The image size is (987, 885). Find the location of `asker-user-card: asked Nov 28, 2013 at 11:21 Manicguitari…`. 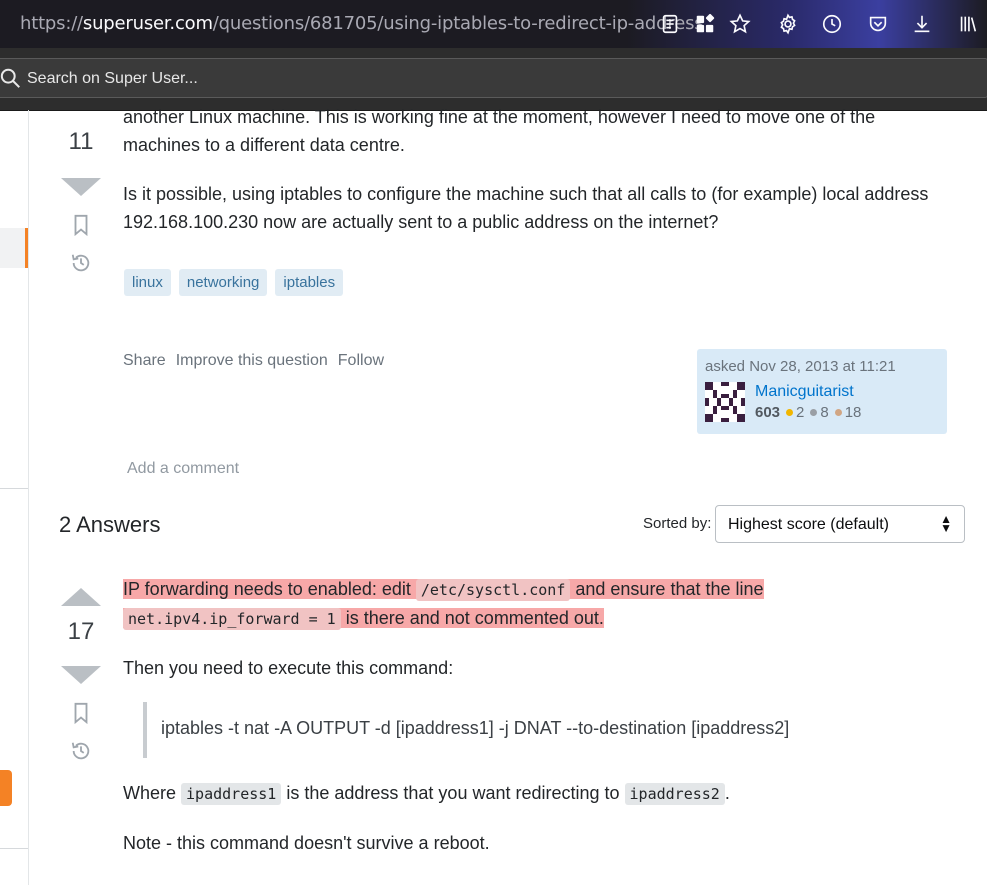

asker-user-card: asked Nov 28, 2013 at 11:21 Manicguitari… is located at coordinates (822, 391).